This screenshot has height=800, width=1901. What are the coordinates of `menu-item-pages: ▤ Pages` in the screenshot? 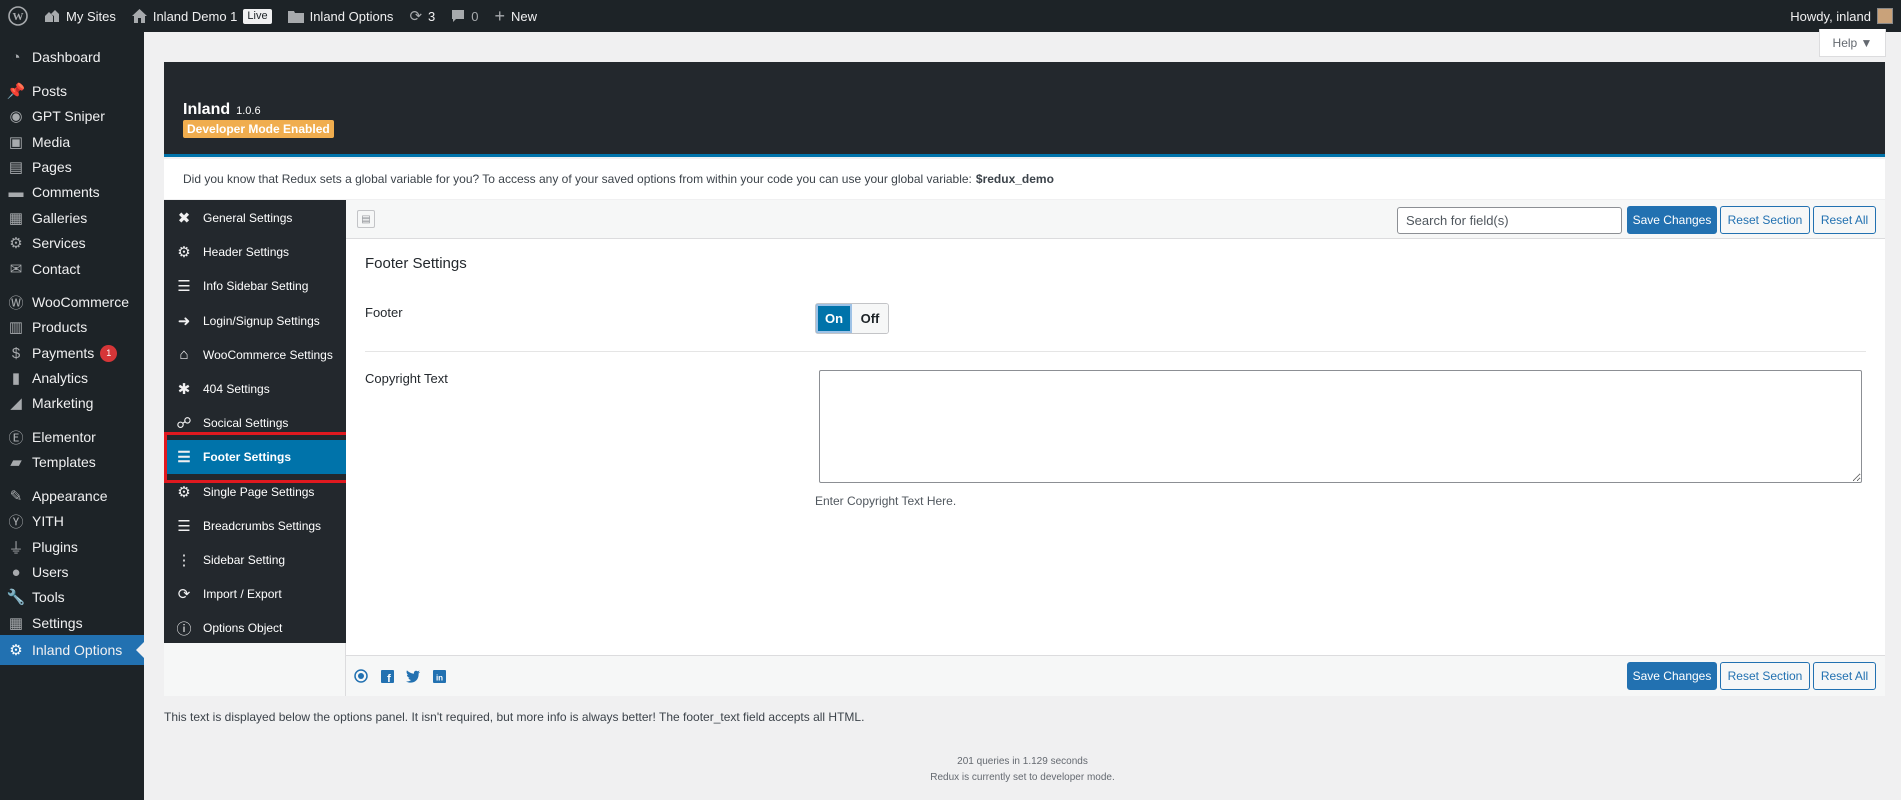 It's located at (72, 167).